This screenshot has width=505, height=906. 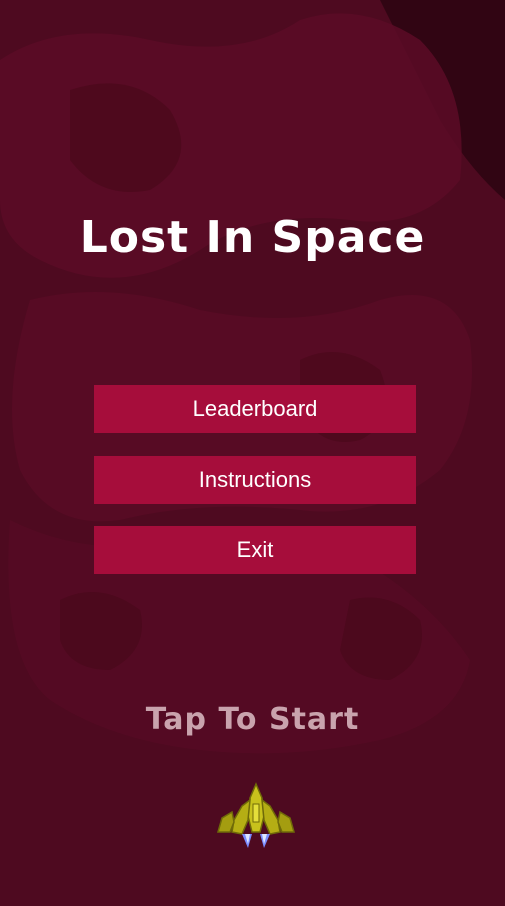 I want to click on tap-to-start-prompt: Tap To Start, so click(x=252, y=719).